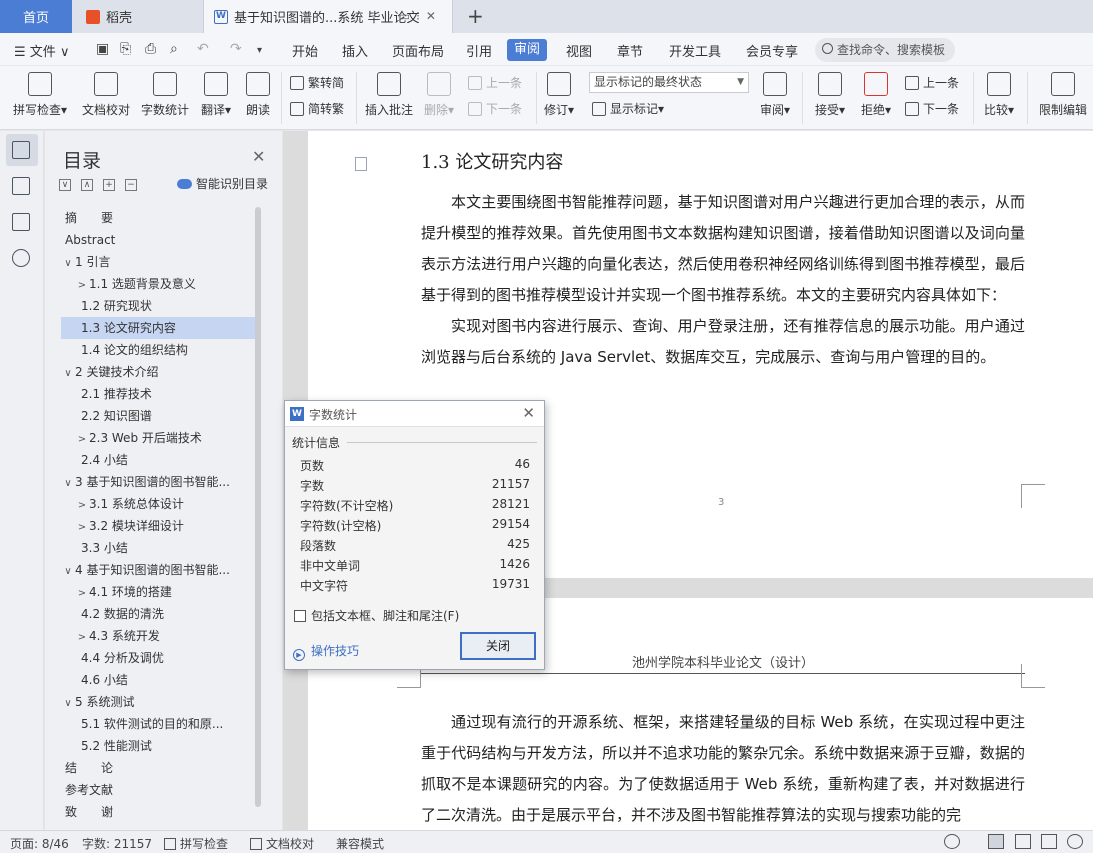 This screenshot has width=1093, height=853. I want to click on eye-protection-icon, so click(952, 841).